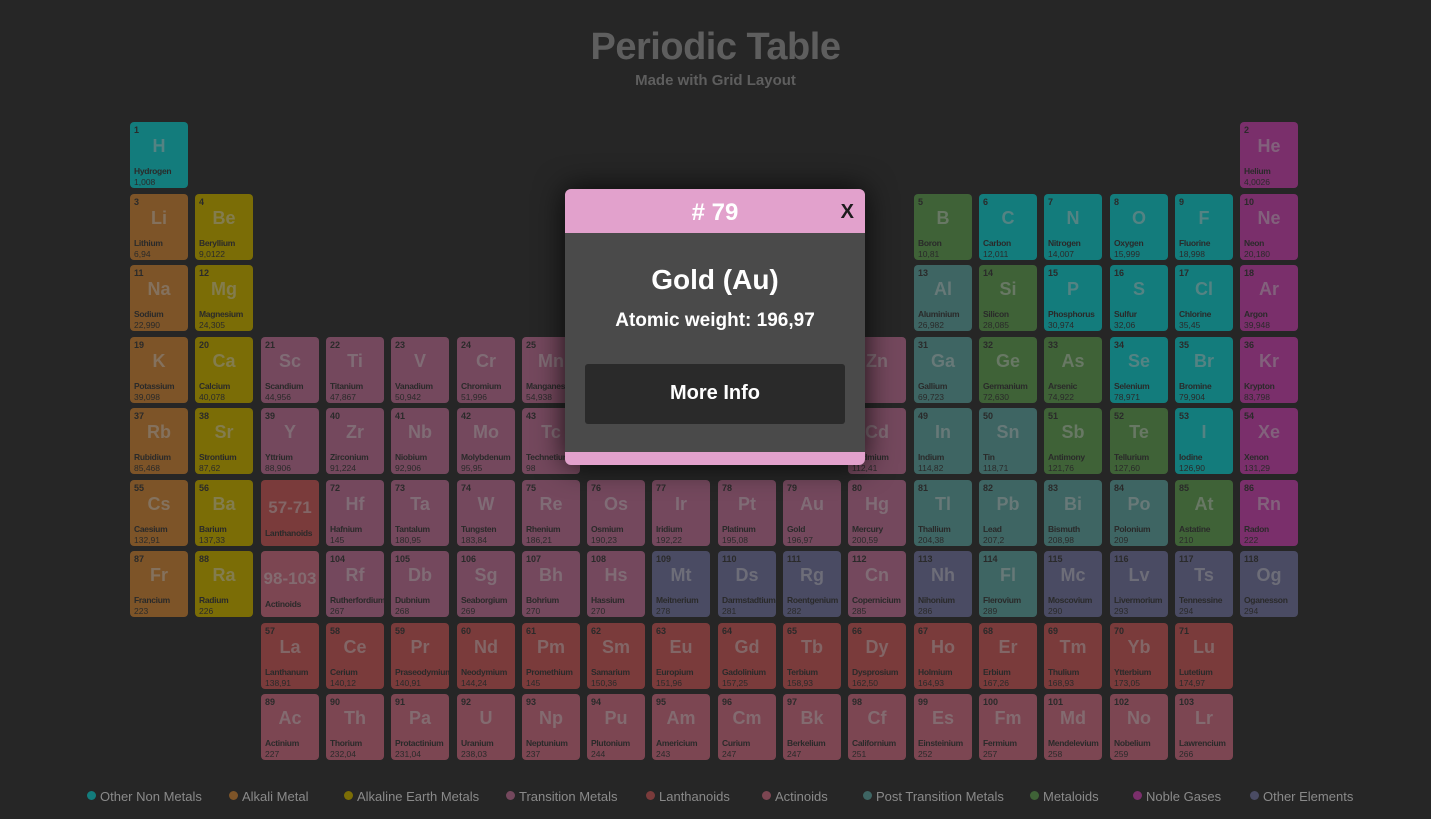 This screenshot has height=819, width=1431. Describe the element at coordinates (812, 656) in the screenshot. I see `element-tile-tb: 65 Tb Terbium 158,93` at that location.